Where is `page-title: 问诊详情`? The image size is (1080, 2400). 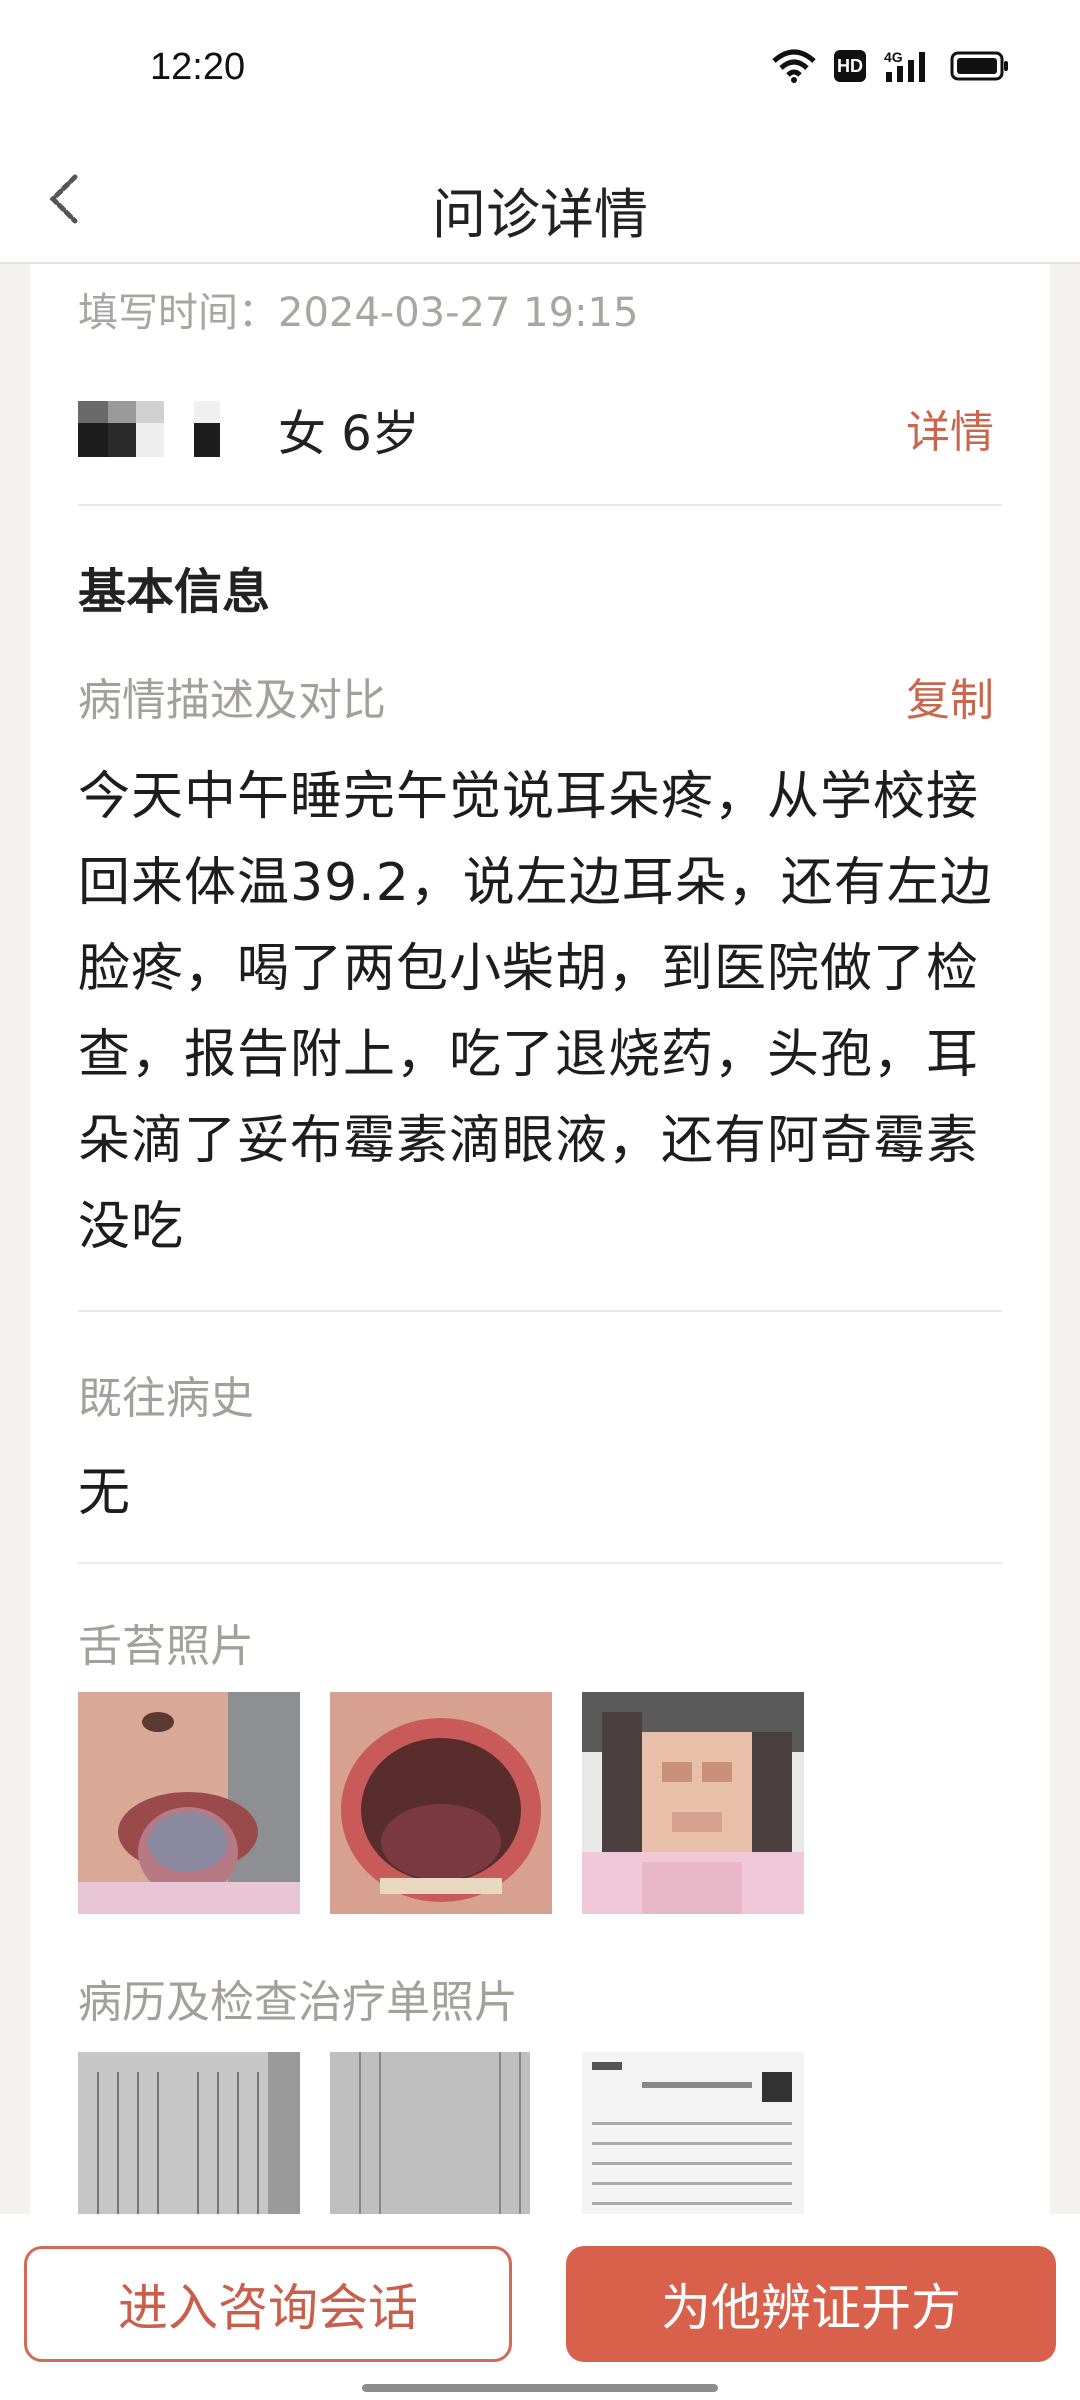 page-title: 问诊详情 is located at coordinates (540, 214).